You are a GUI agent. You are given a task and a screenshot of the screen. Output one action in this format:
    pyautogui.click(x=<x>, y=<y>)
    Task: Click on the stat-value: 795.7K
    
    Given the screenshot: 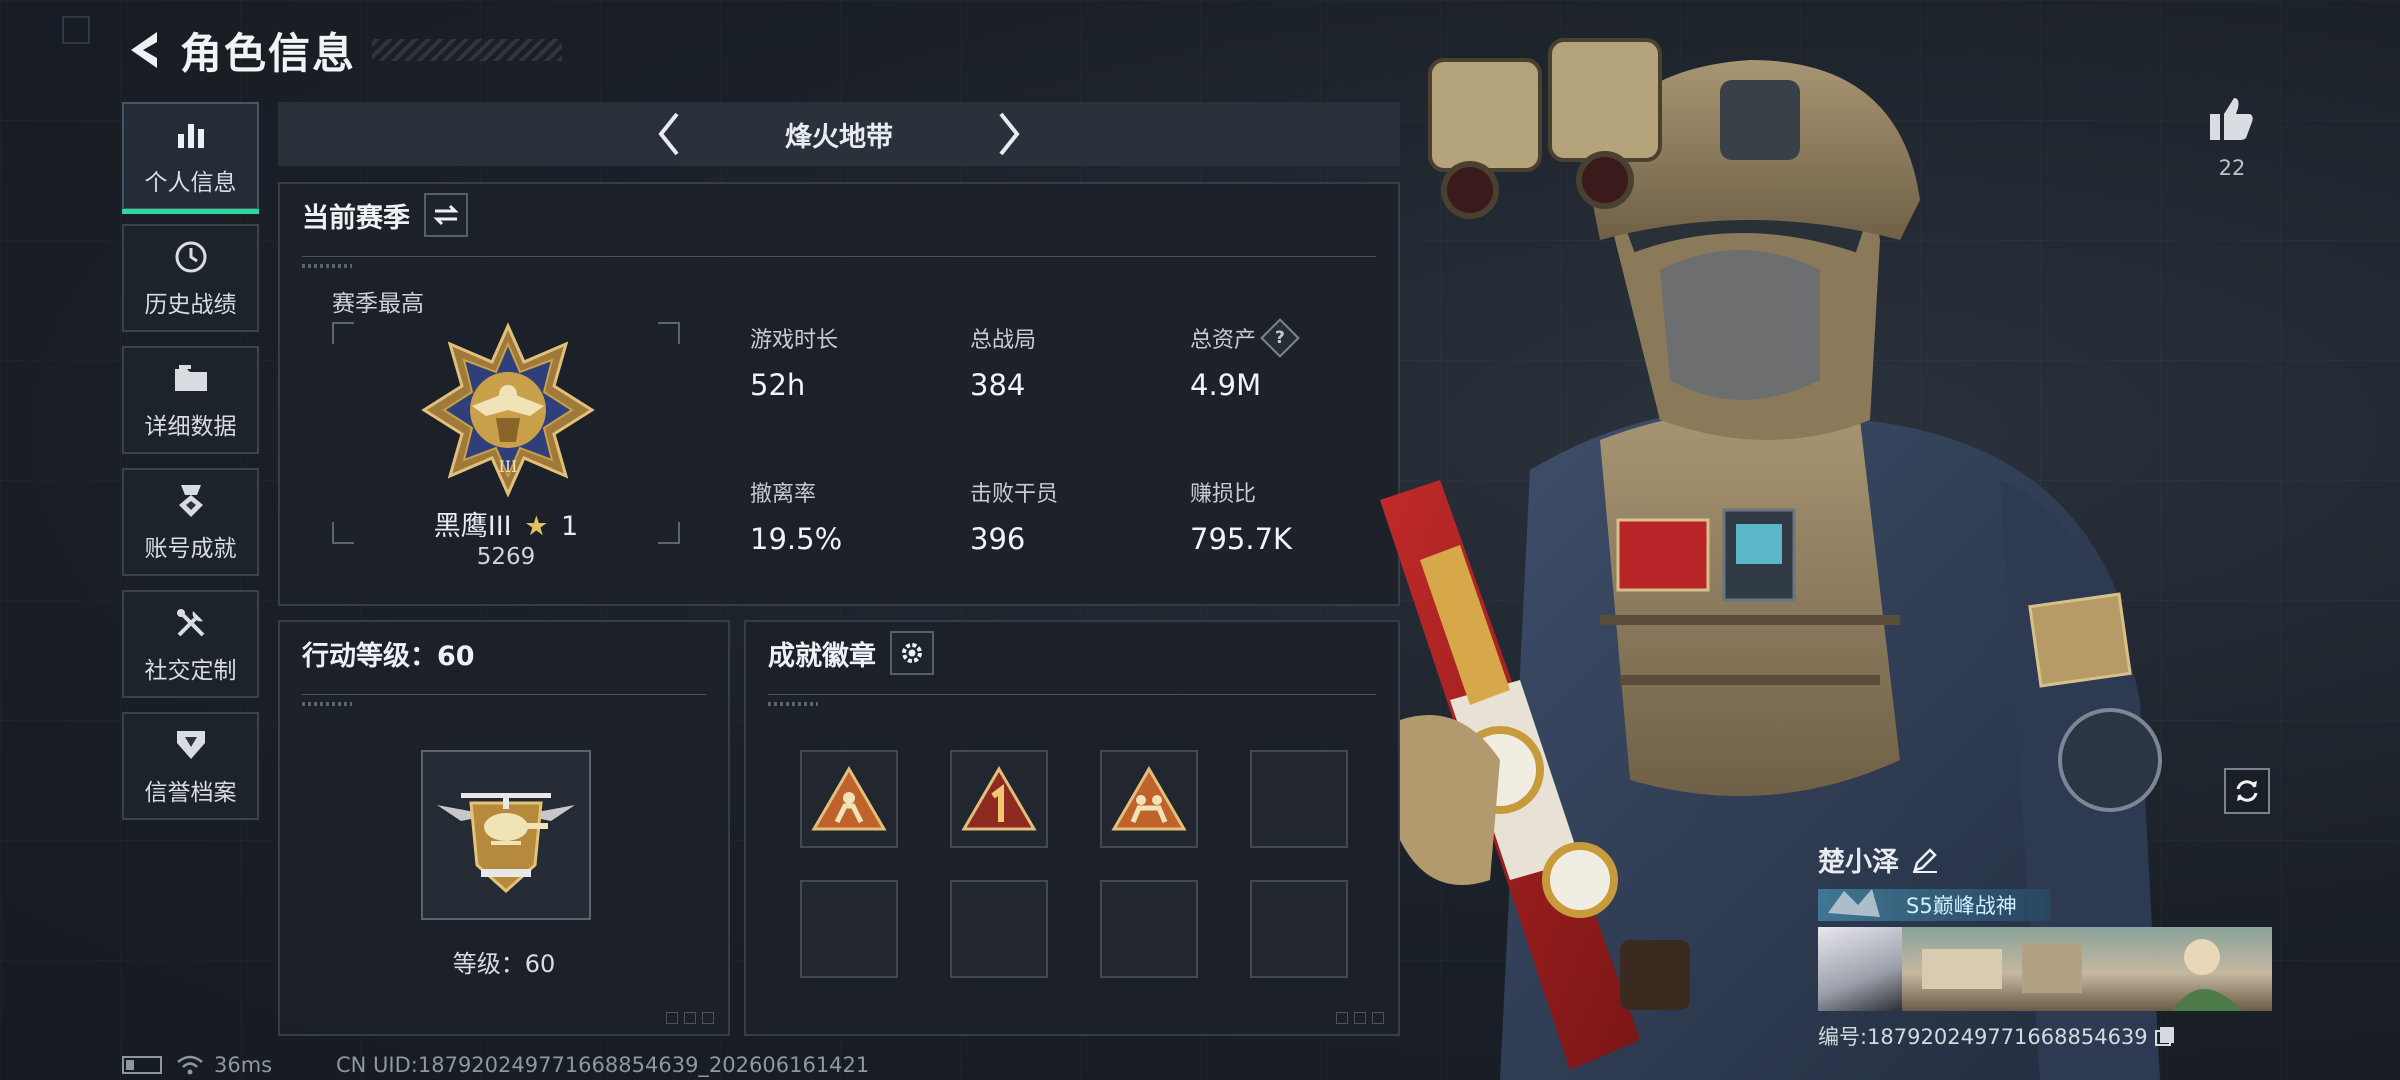 What is the action you would take?
    pyautogui.click(x=1241, y=539)
    